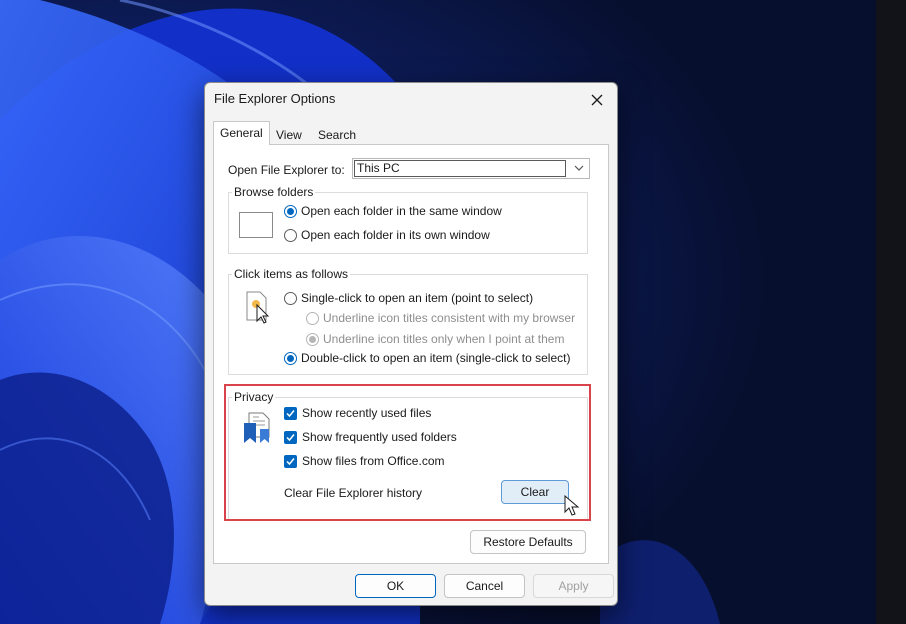 The width and height of the screenshot is (906, 624). I want to click on tab-view: View, so click(289, 135).